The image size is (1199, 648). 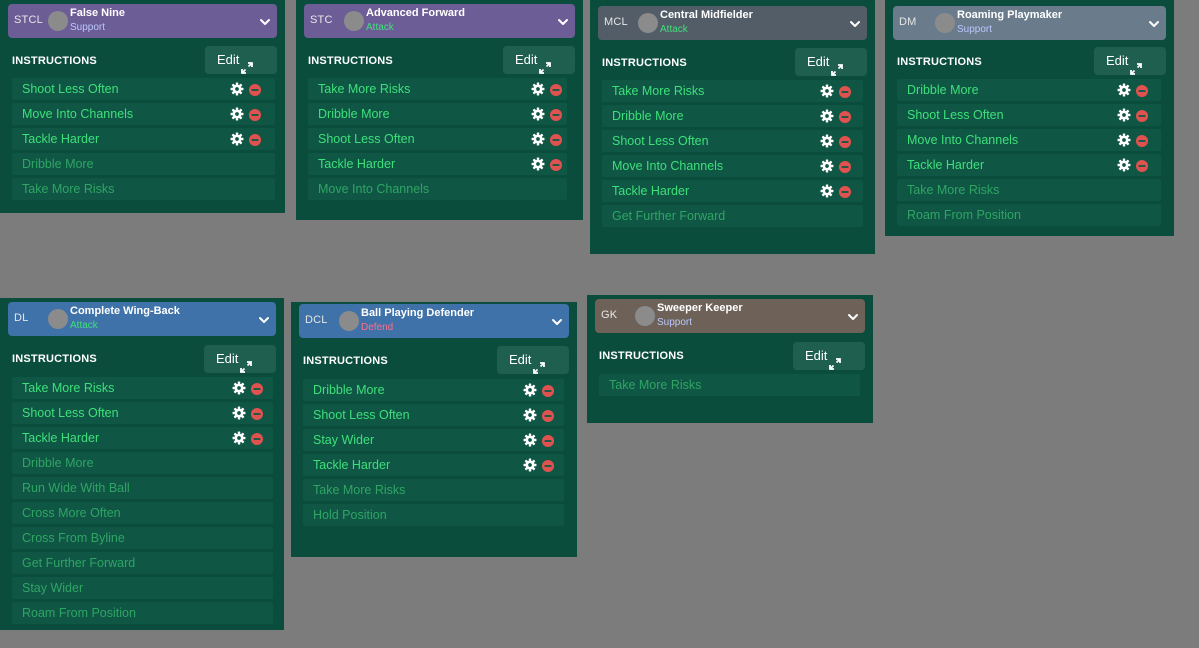 I want to click on role-selector: DM Roaming Playmaker Support, so click(x=1029, y=23).